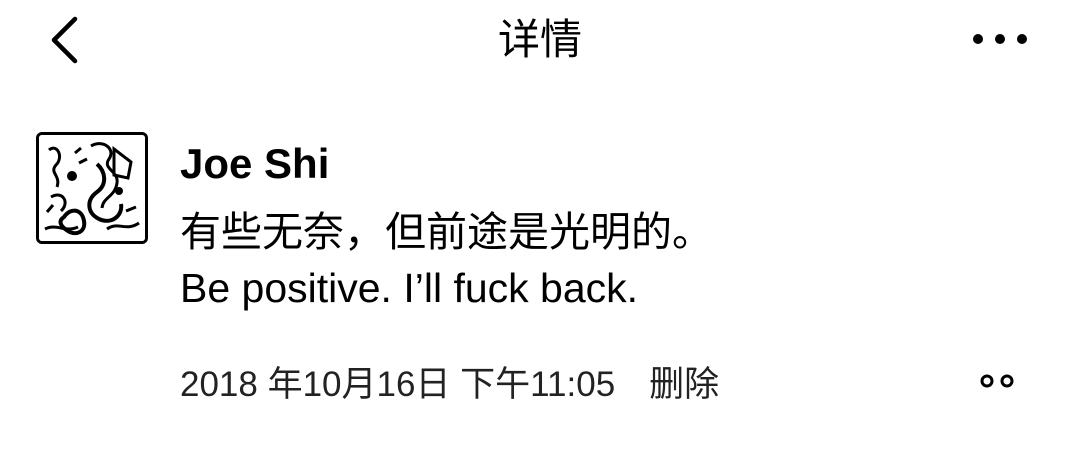 The width and height of the screenshot is (1080, 470). I want to click on more-options-button, so click(1000, 39).